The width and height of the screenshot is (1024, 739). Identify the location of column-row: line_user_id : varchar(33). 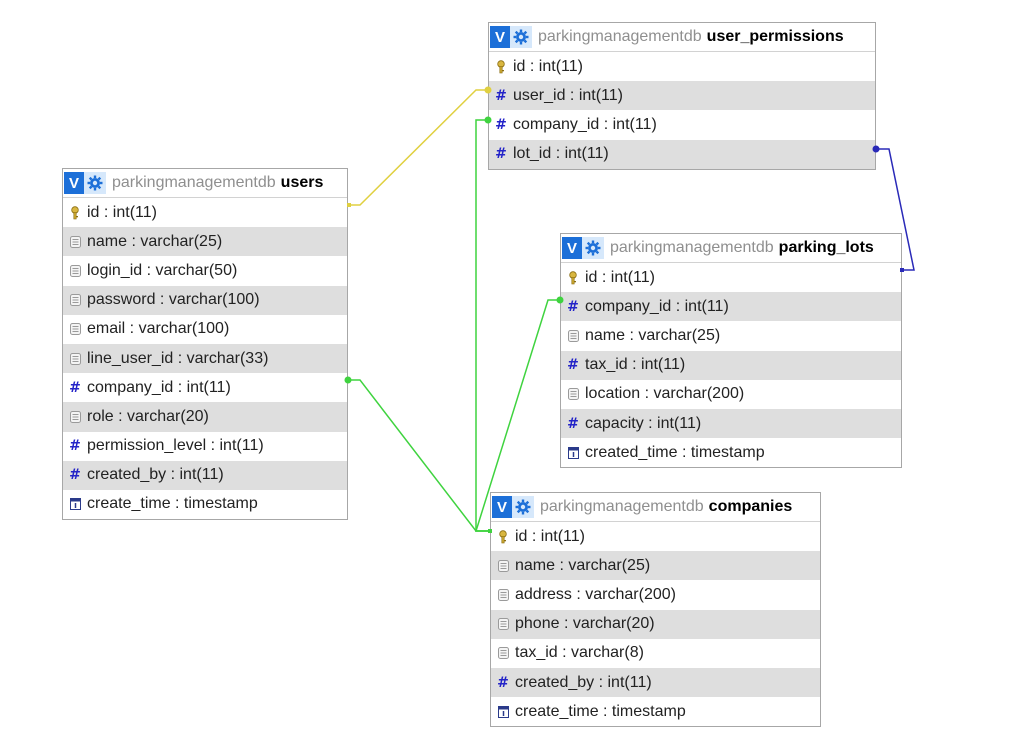
(205, 358).